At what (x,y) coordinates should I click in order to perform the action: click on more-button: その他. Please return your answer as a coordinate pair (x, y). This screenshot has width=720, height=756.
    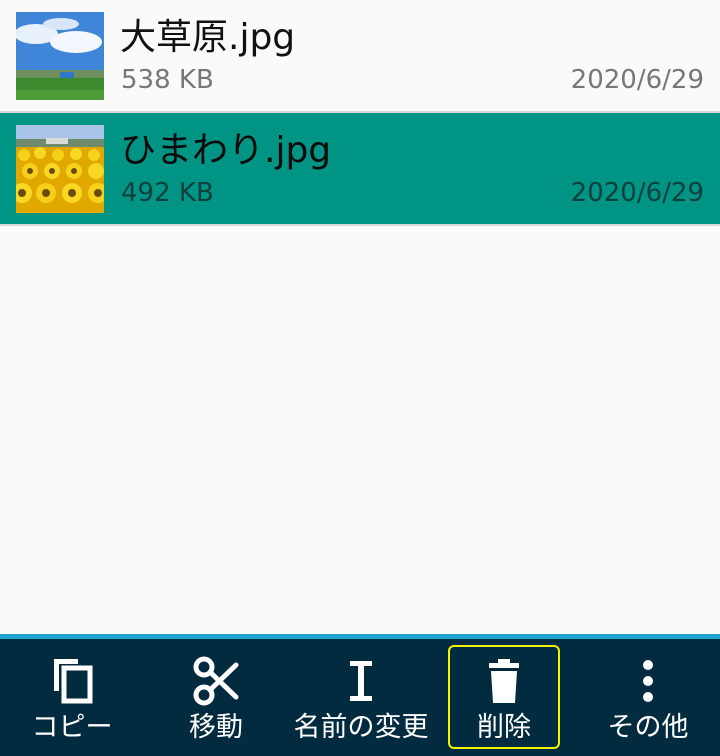
    Looking at the image, I should click on (648, 697).